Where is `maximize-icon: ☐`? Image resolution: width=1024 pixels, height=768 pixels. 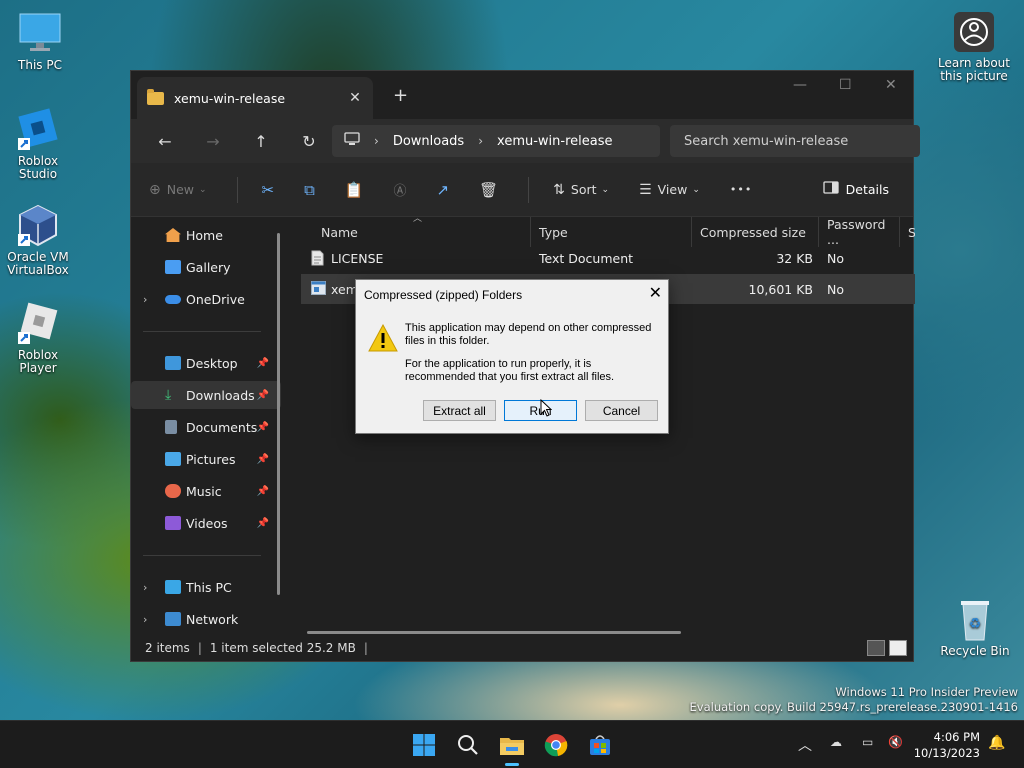 maximize-icon: ☐ is located at coordinates (845, 85).